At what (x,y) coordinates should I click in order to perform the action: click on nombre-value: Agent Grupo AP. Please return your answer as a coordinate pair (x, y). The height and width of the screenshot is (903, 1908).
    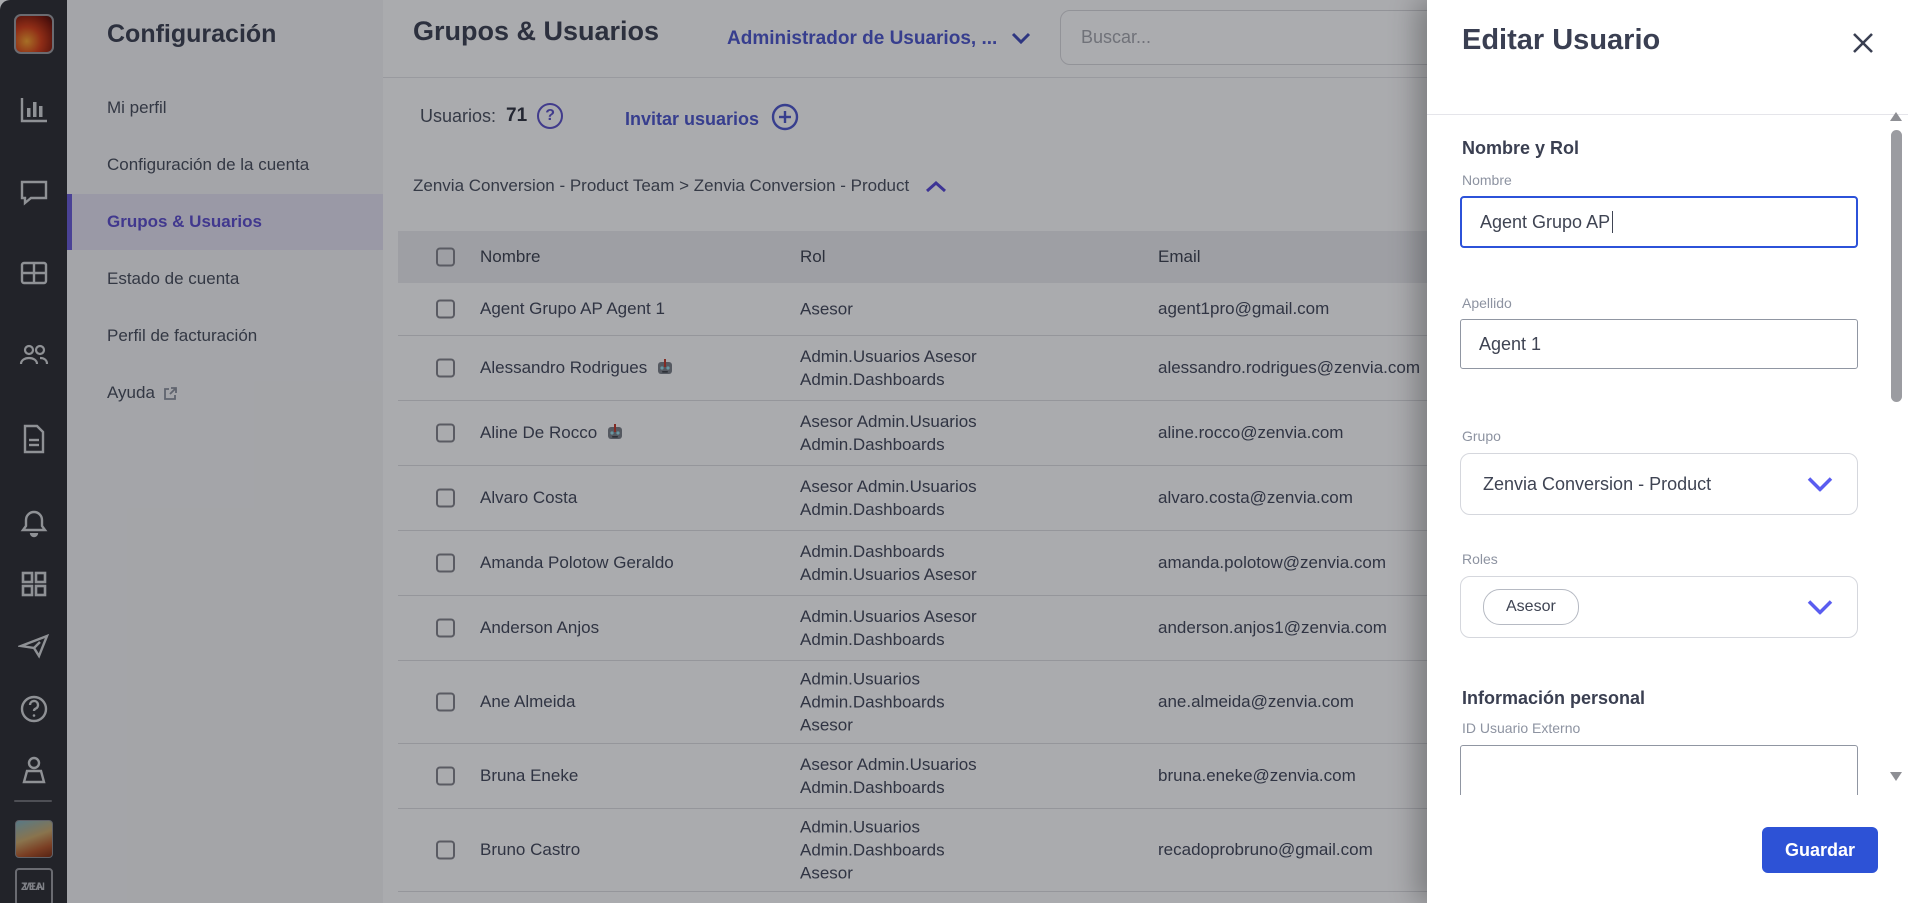
    Looking at the image, I should click on (1545, 221).